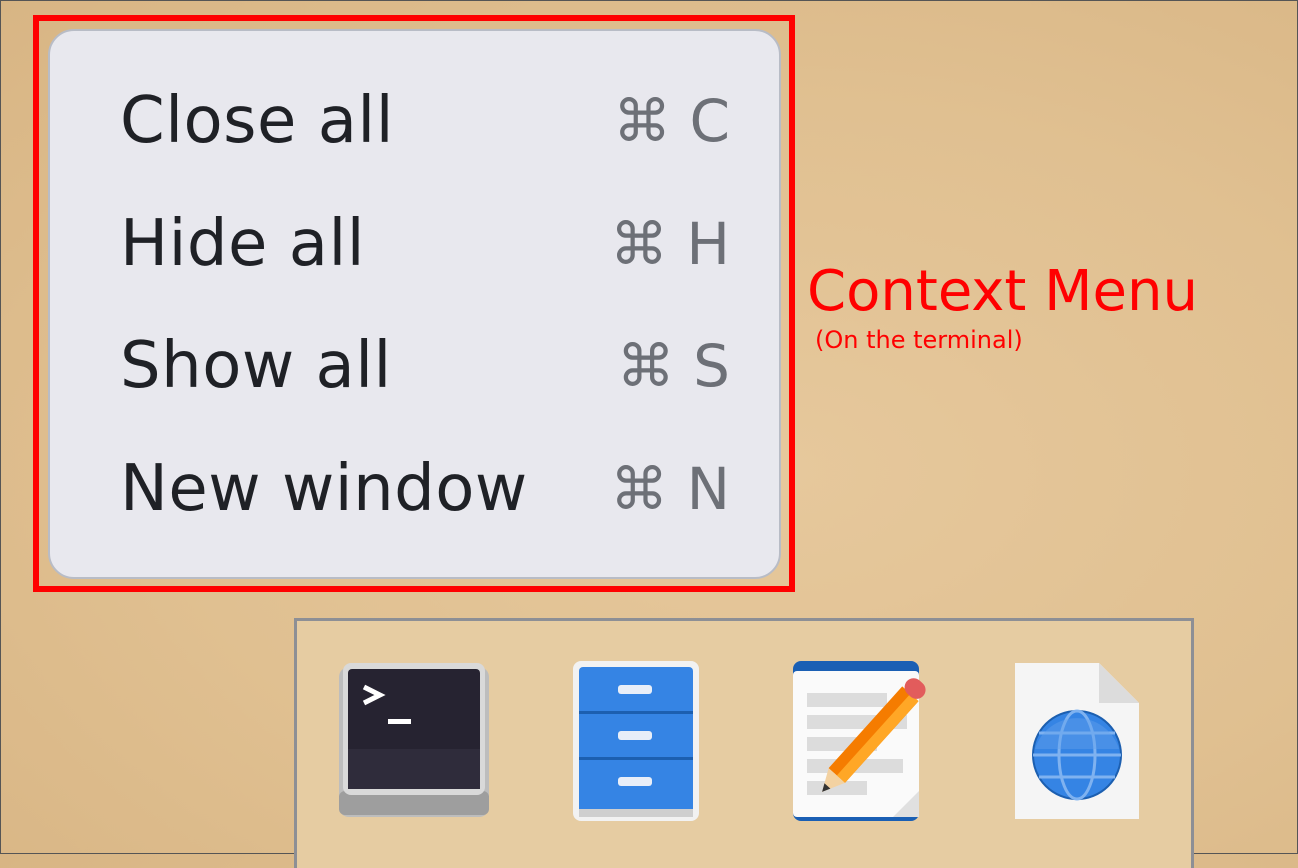 This screenshot has height=868, width=1298. What do you see at coordinates (425, 244) in the screenshot?
I see `menu-item-hide-all: Hide all ⌘ H` at bounding box center [425, 244].